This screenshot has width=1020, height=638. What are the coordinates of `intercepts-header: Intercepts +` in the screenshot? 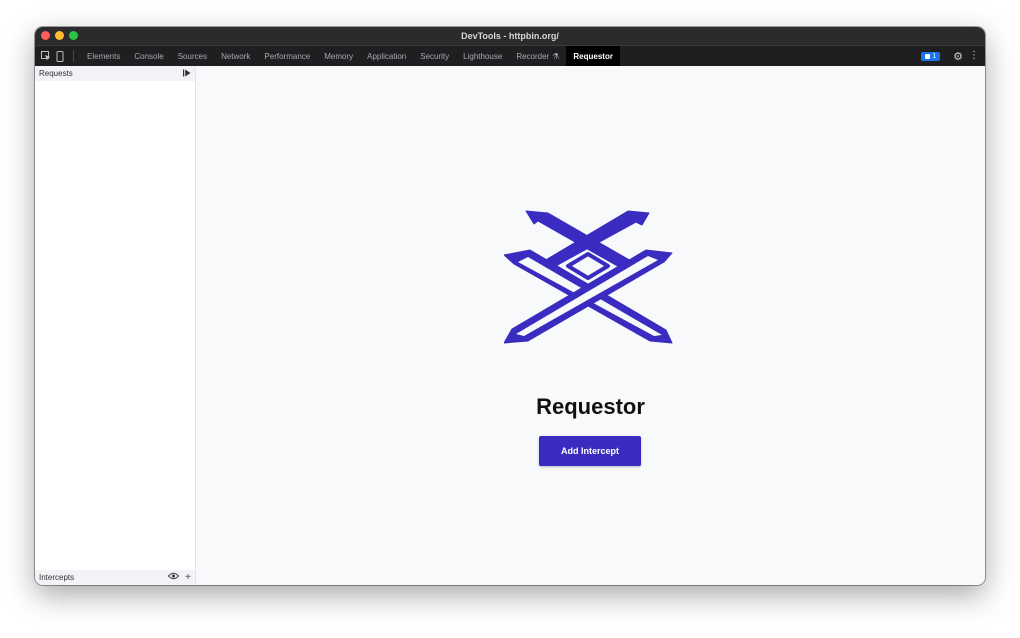 It's located at (115, 577).